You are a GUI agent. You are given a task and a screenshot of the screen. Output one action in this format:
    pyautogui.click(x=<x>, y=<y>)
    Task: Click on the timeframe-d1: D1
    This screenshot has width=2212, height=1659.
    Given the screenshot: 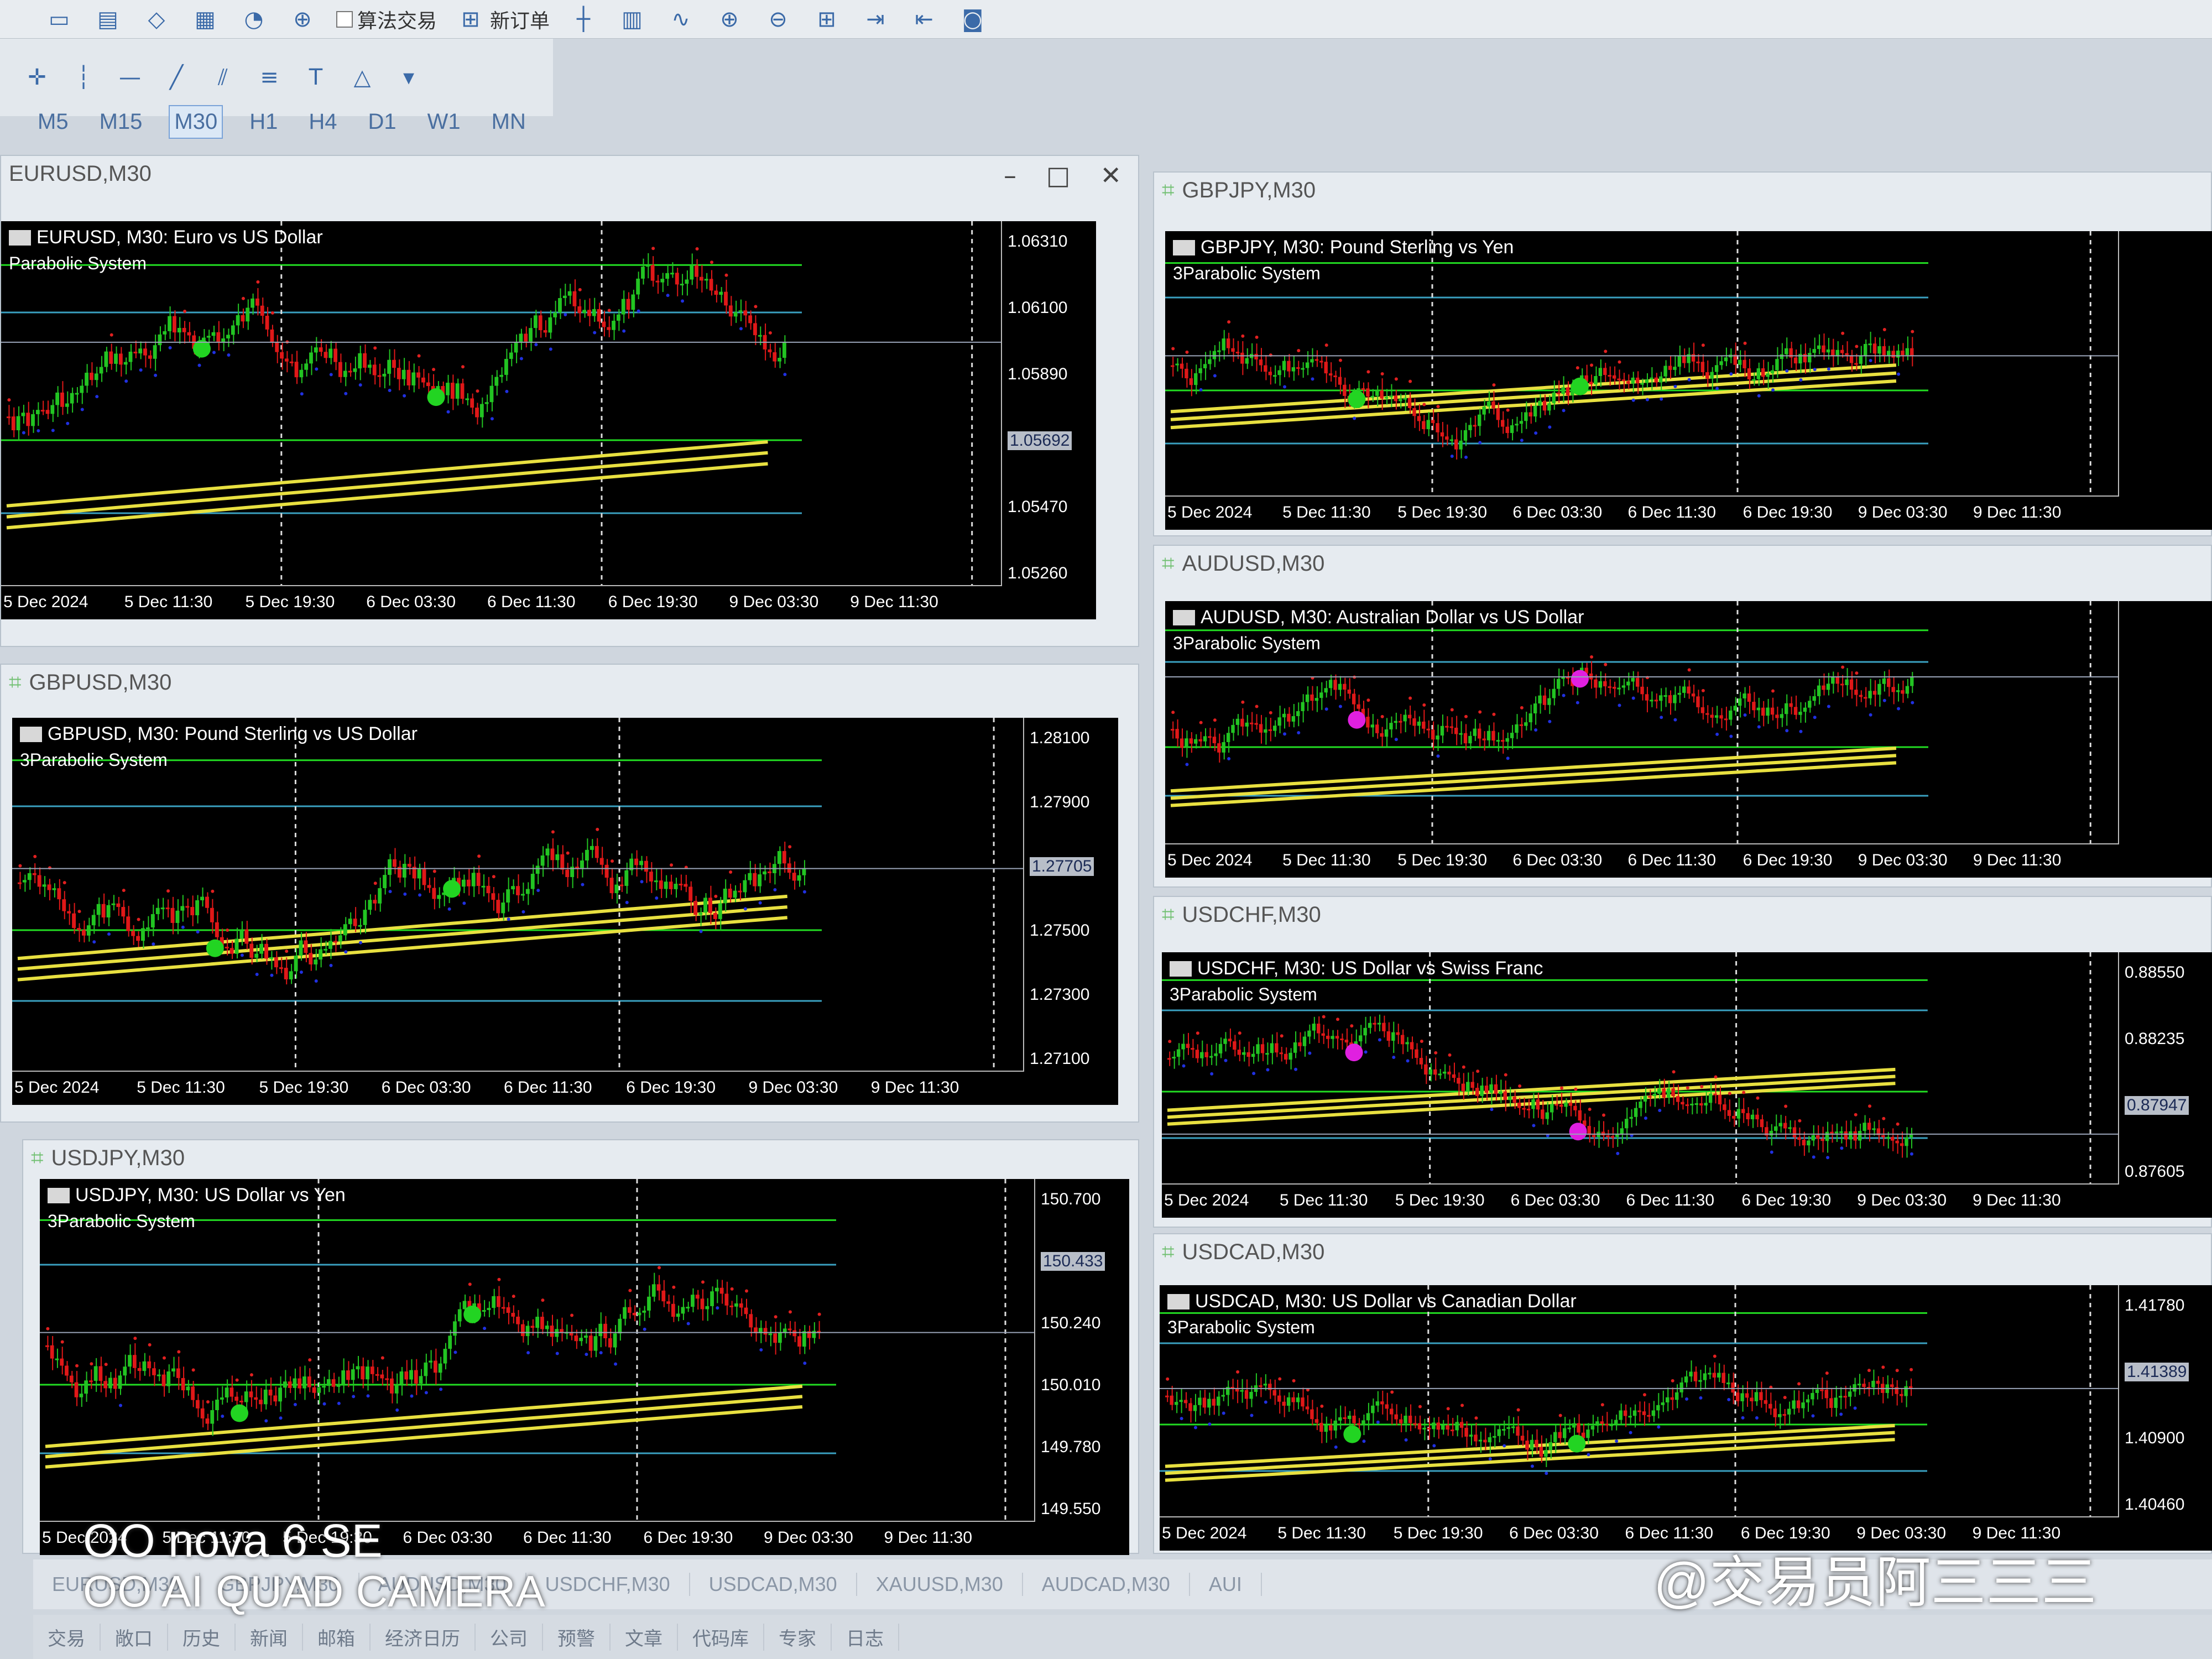 What is the action you would take?
    pyautogui.click(x=382, y=122)
    